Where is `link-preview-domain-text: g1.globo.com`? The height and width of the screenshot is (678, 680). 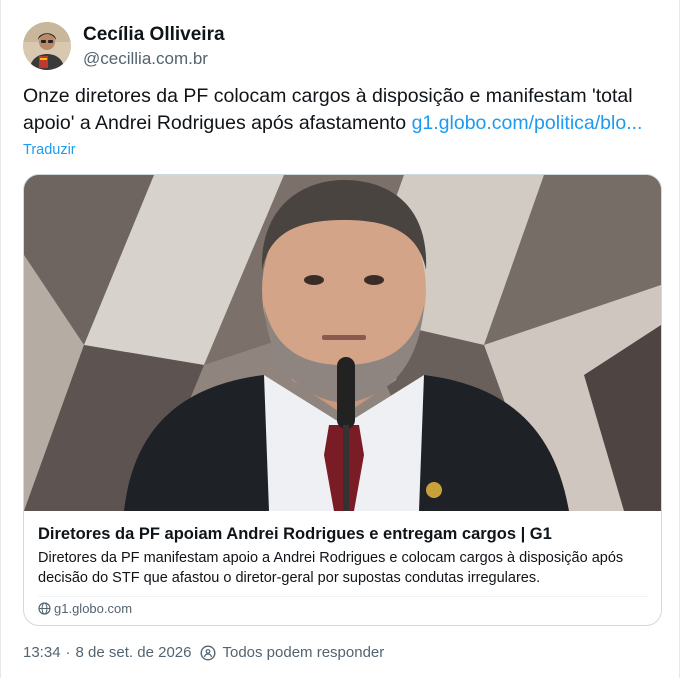
link-preview-domain-text: g1.globo.com is located at coordinates (93, 608).